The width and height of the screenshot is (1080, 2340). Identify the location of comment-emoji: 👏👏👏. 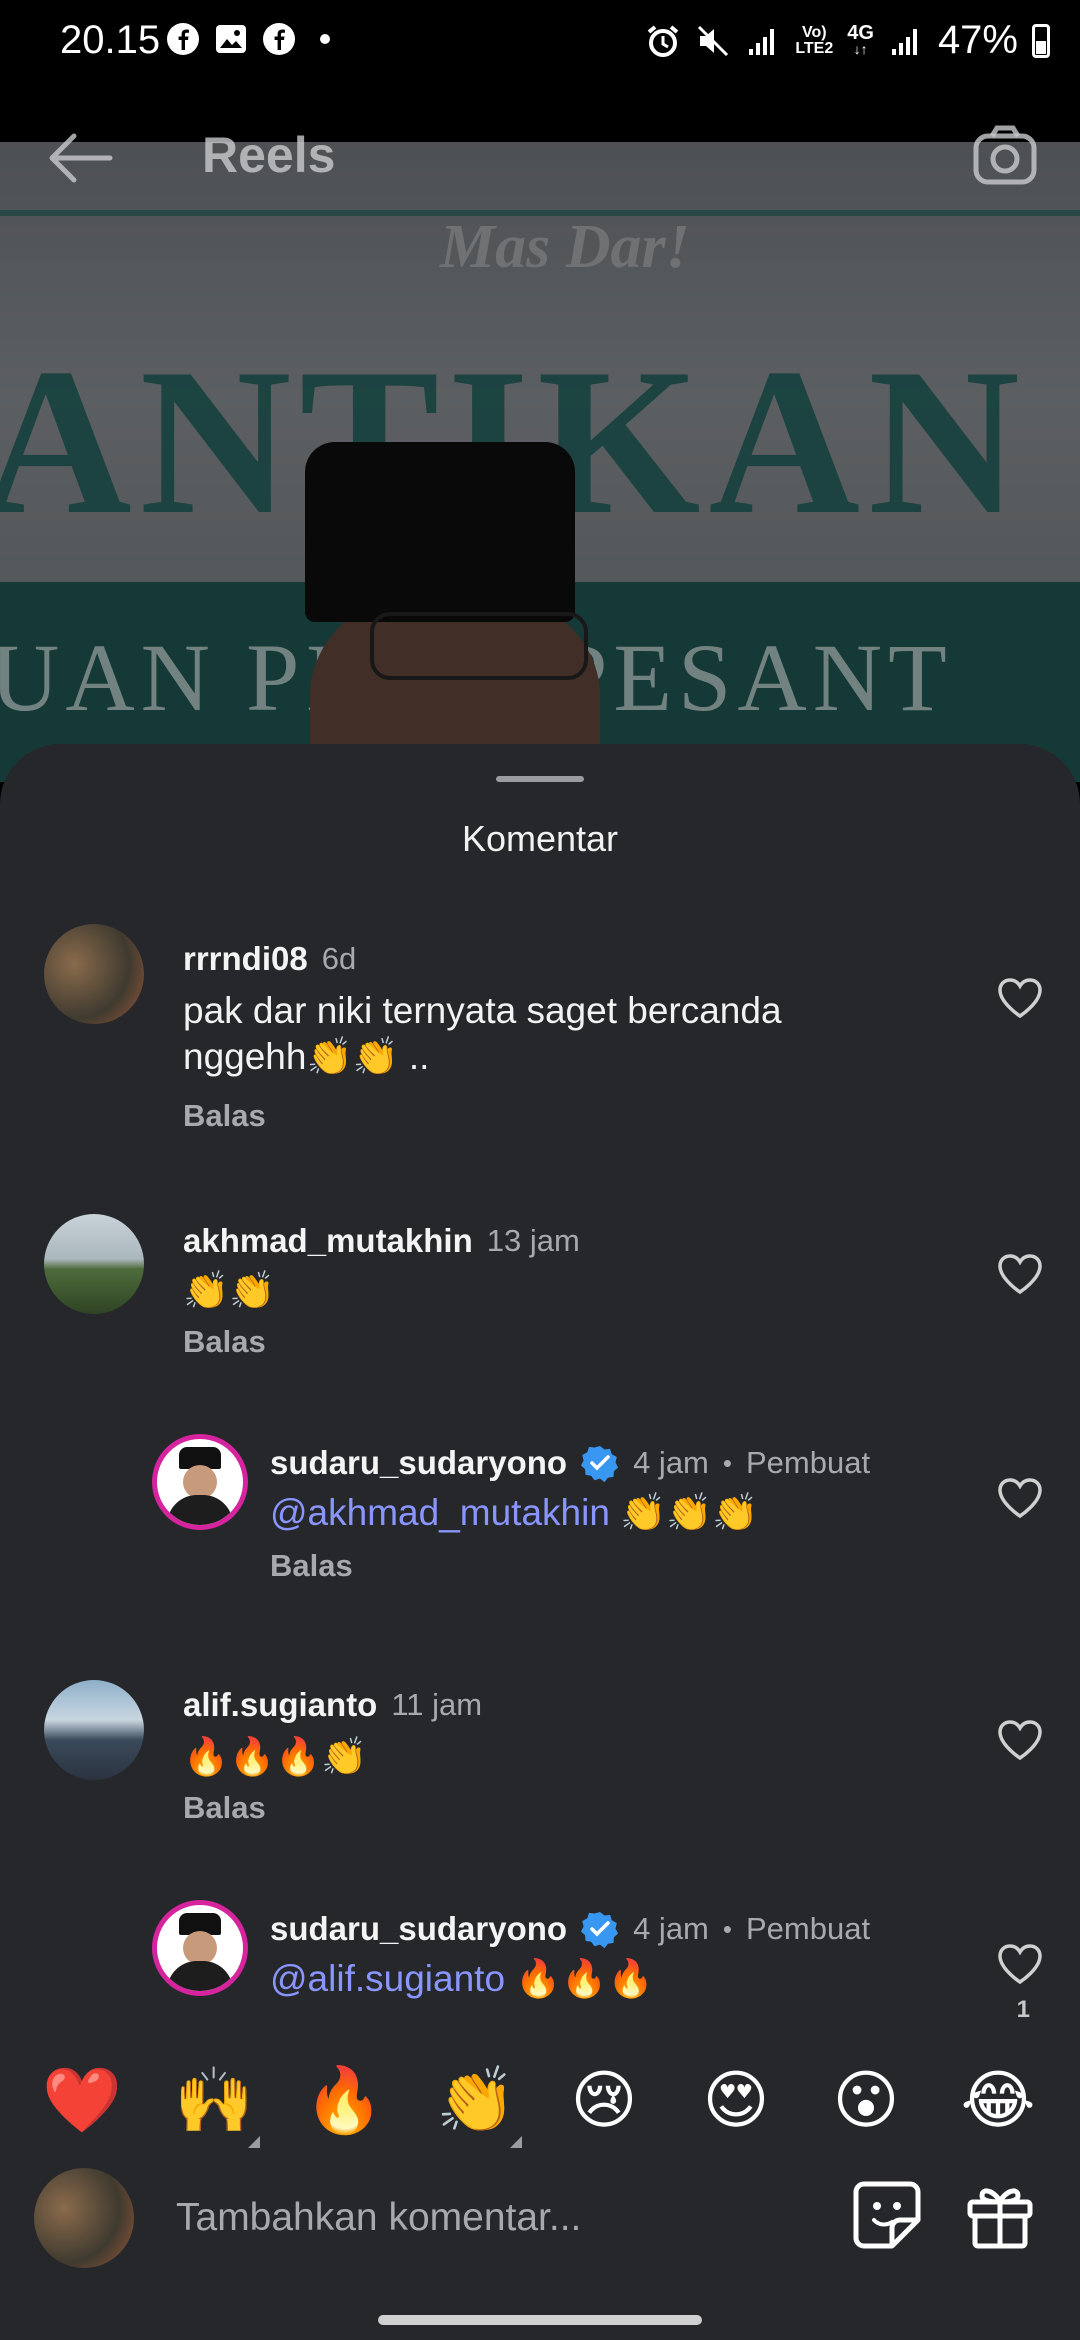
(684, 1512).